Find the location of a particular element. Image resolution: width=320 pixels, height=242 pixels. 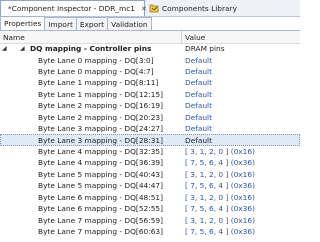

column-header-name: Name is located at coordinates (14, 37).